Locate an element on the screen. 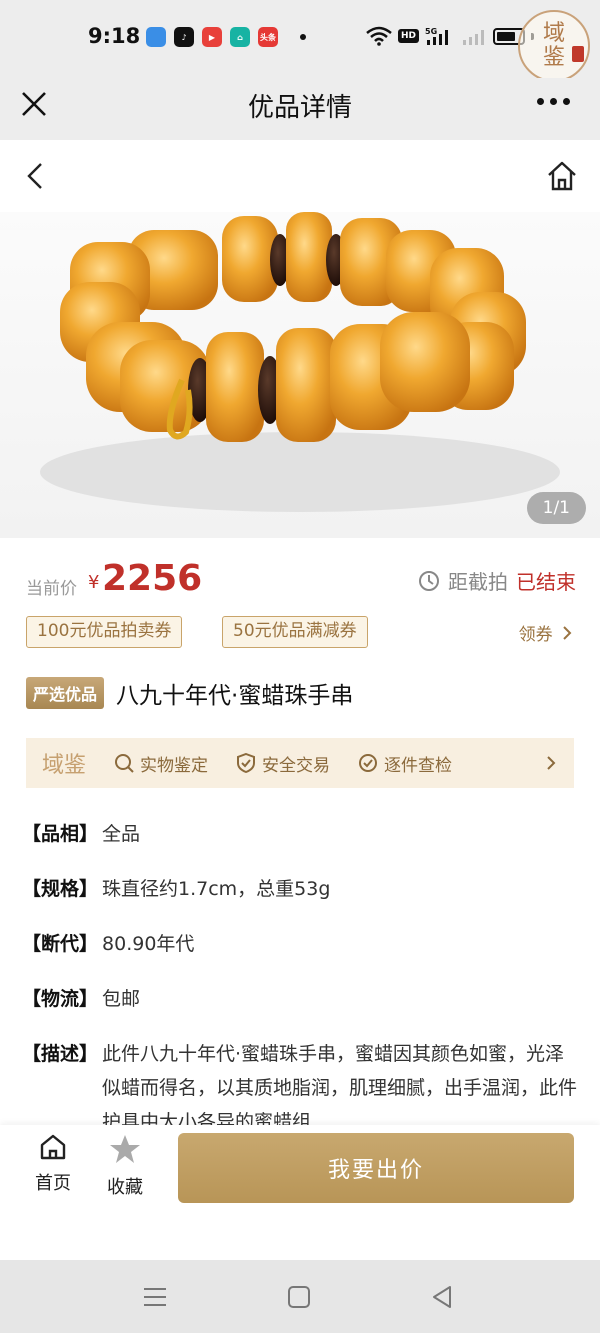 This screenshot has width=600, height=1333. signal-5g-icon: 5G is located at coordinates (437, 36).